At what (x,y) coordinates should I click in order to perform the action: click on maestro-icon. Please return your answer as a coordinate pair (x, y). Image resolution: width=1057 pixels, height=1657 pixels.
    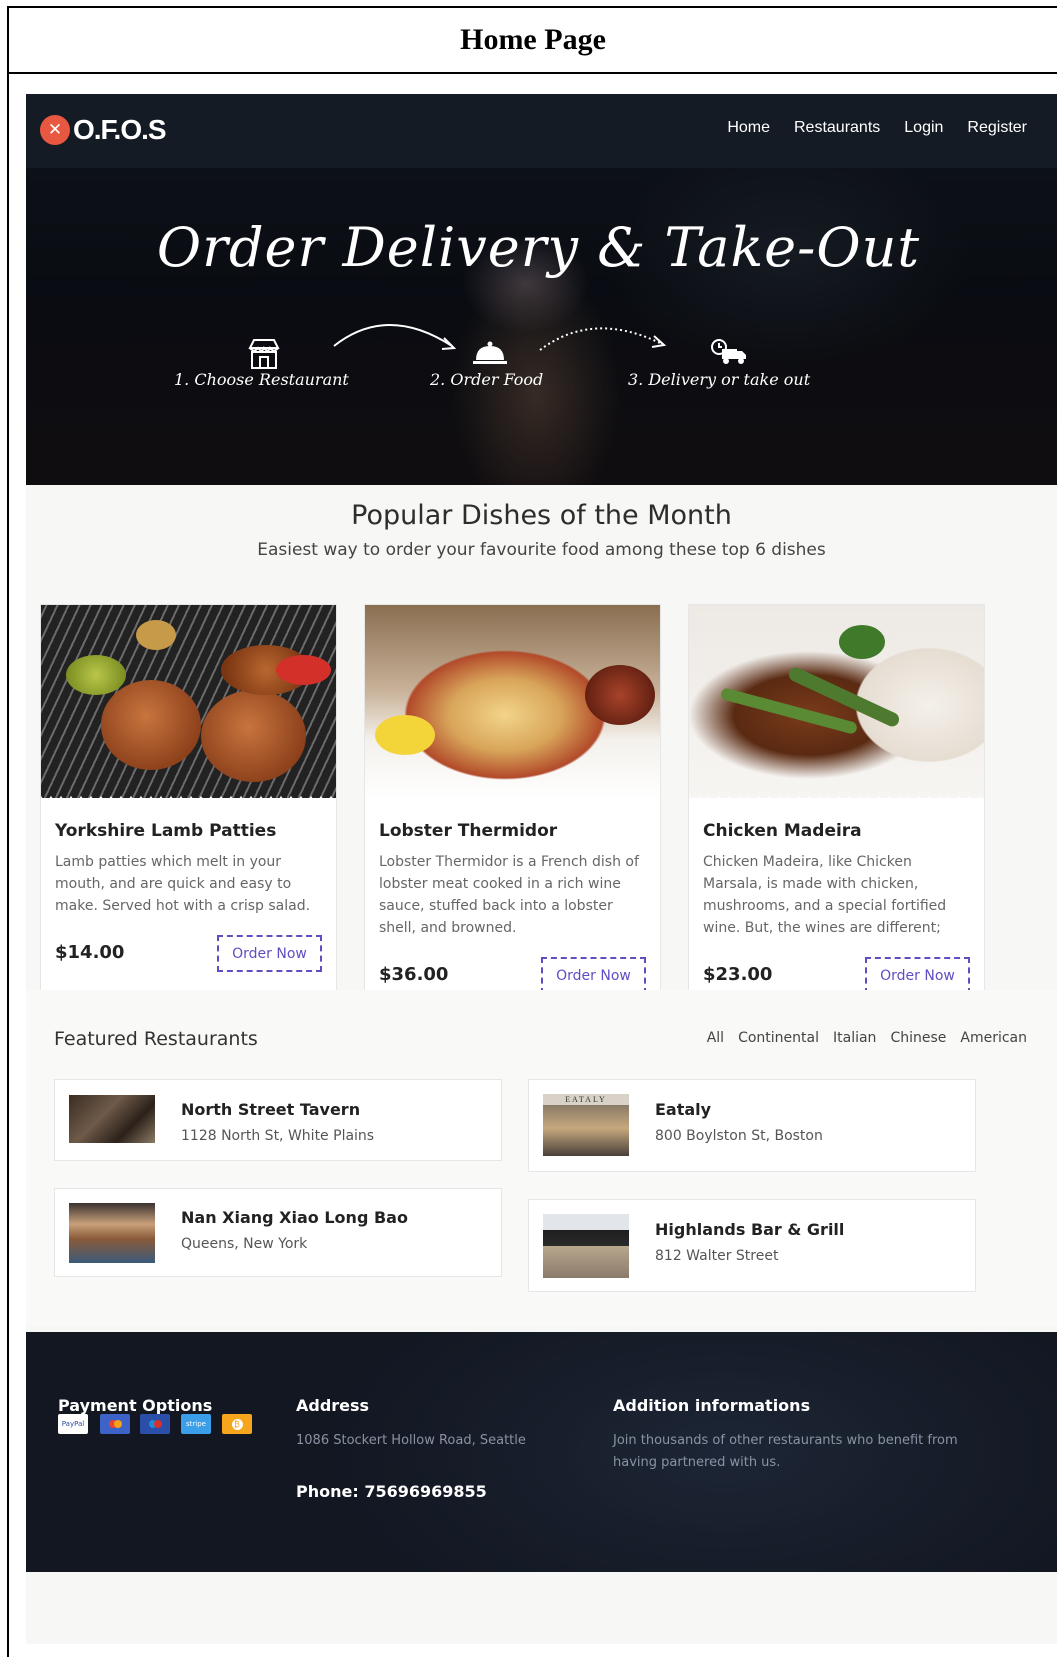
    Looking at the image, I should click on (155, 1424).